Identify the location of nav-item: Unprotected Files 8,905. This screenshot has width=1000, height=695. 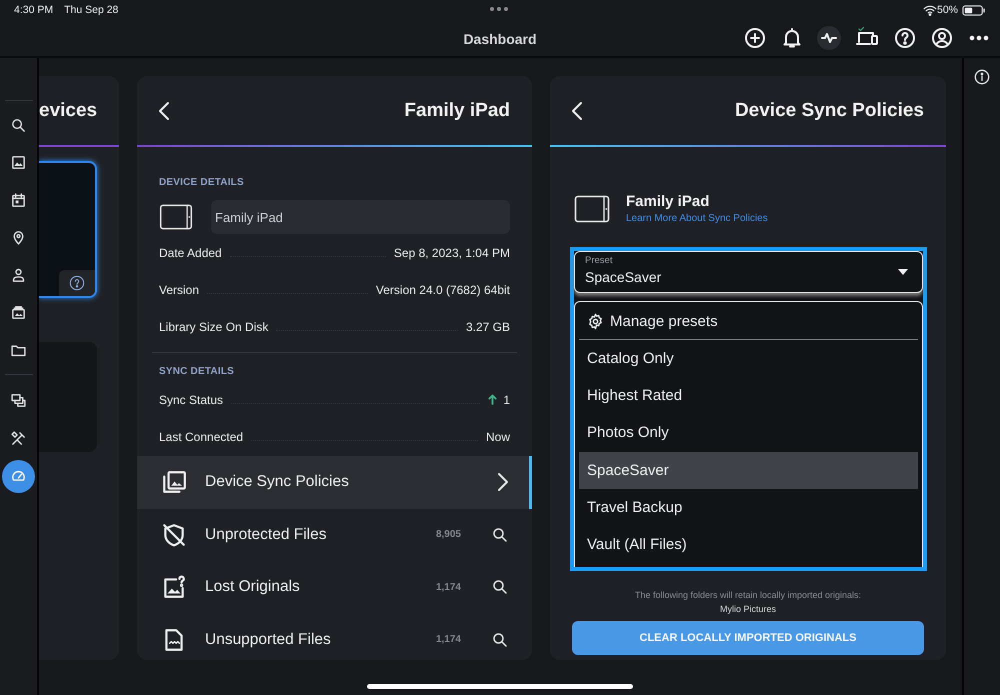
(334, 534).